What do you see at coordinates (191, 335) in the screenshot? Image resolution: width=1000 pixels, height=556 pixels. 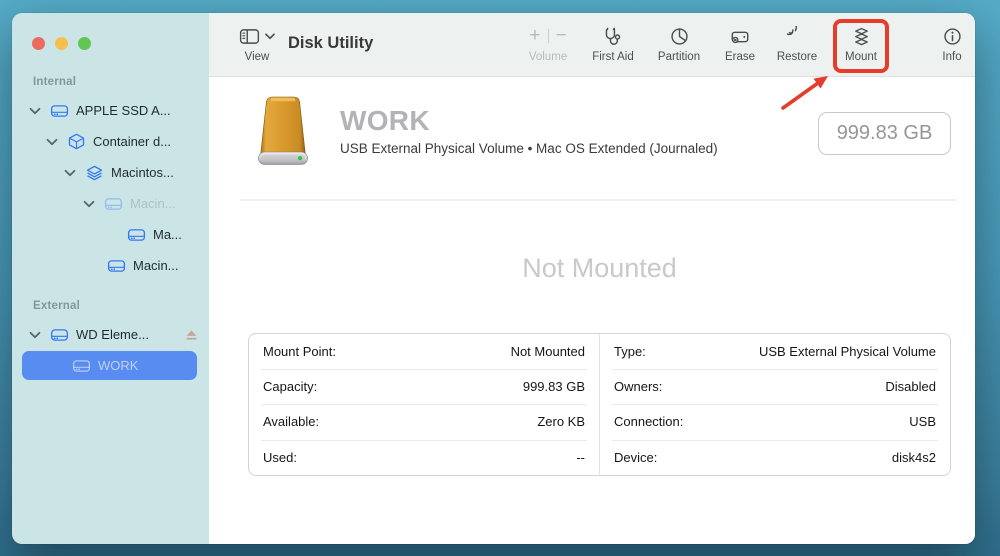 I see `eject-icon` at bounding box center [191, 335].